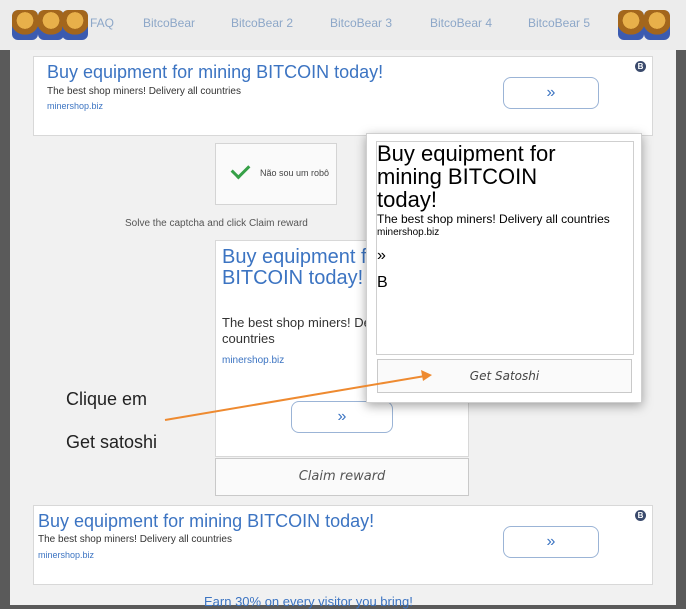  Describe the element at coordinates (295, 173) in the screenshot. I see `captcha-label: Não sou um robô` at that location.